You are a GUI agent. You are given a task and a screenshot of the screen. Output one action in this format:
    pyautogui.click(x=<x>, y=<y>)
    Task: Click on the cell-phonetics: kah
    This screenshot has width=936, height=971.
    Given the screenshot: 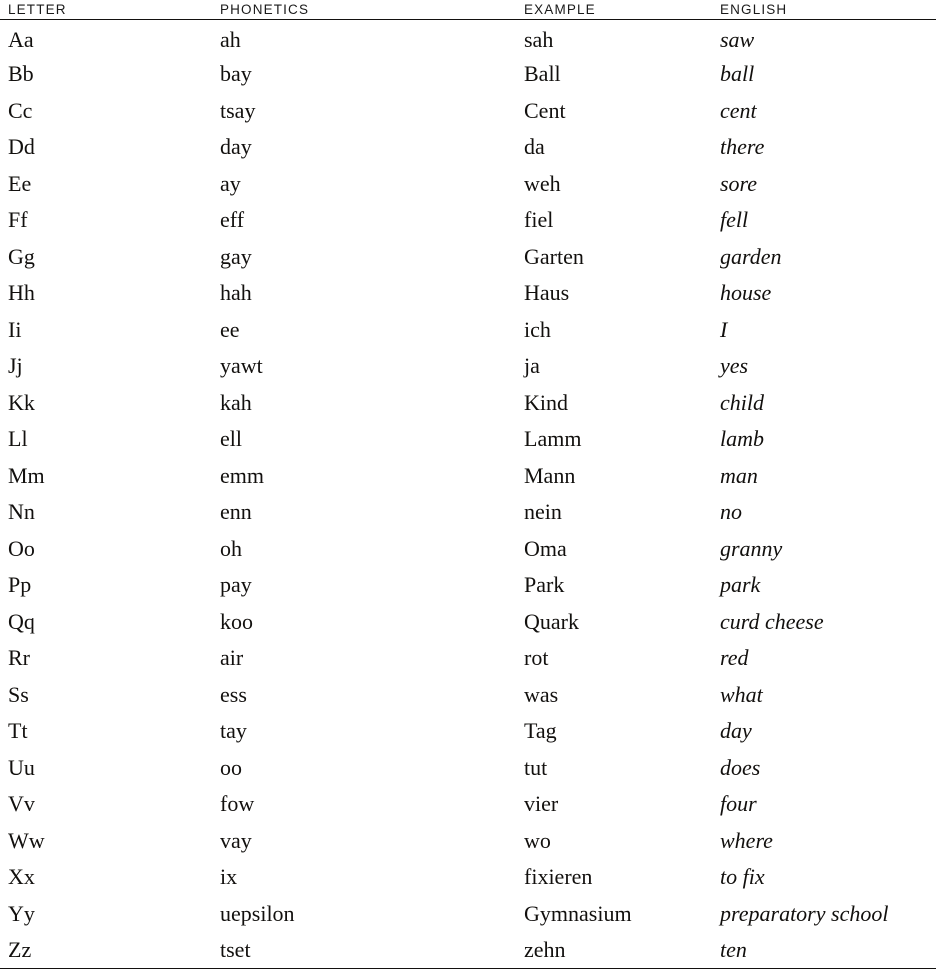 What is the action you would take?
    pyautogui.click(x=236, y=402)
    